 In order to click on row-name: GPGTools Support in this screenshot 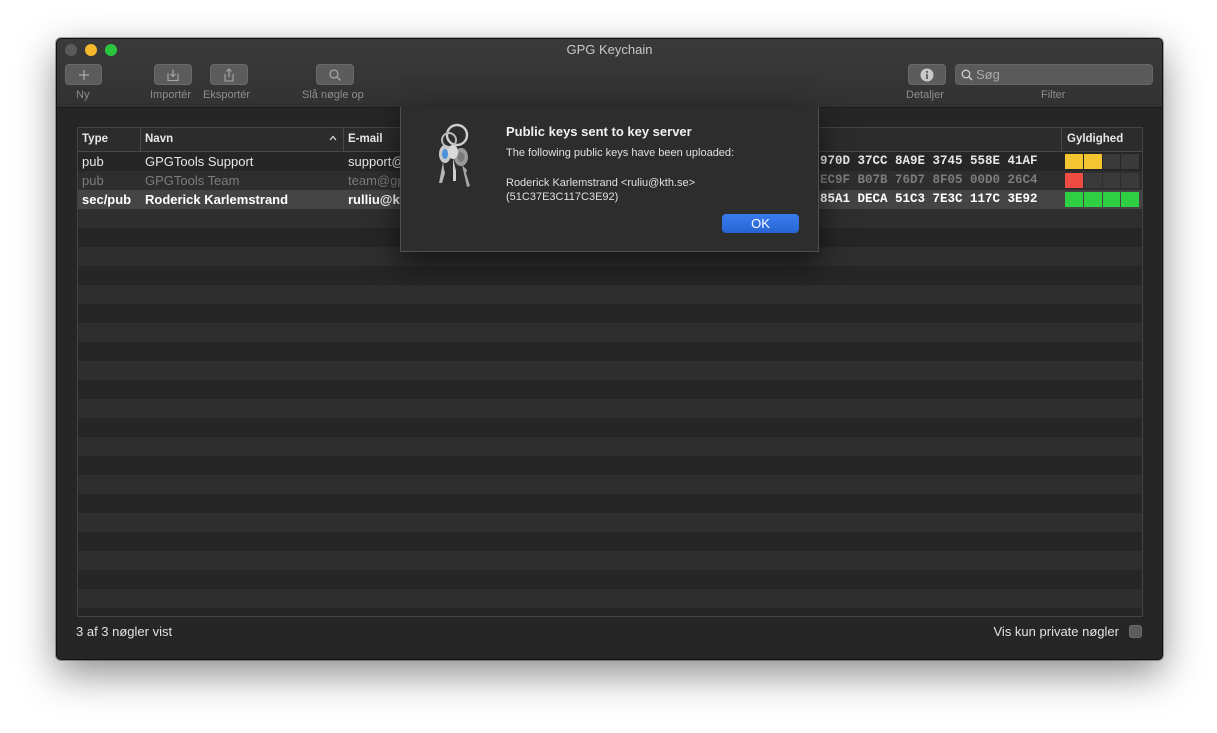, I will do `click(199, 161)`.